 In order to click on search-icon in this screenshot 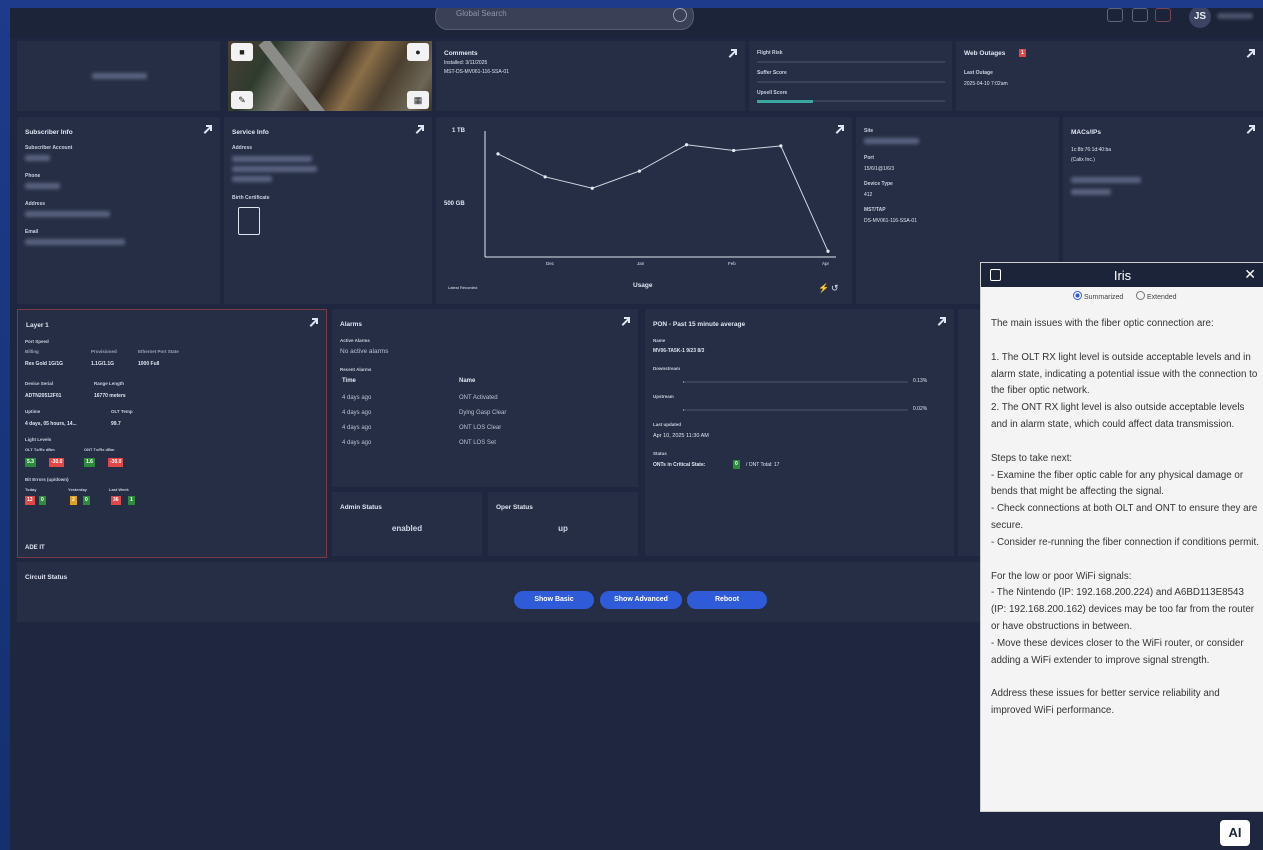, I will do `click(680, 15)`.